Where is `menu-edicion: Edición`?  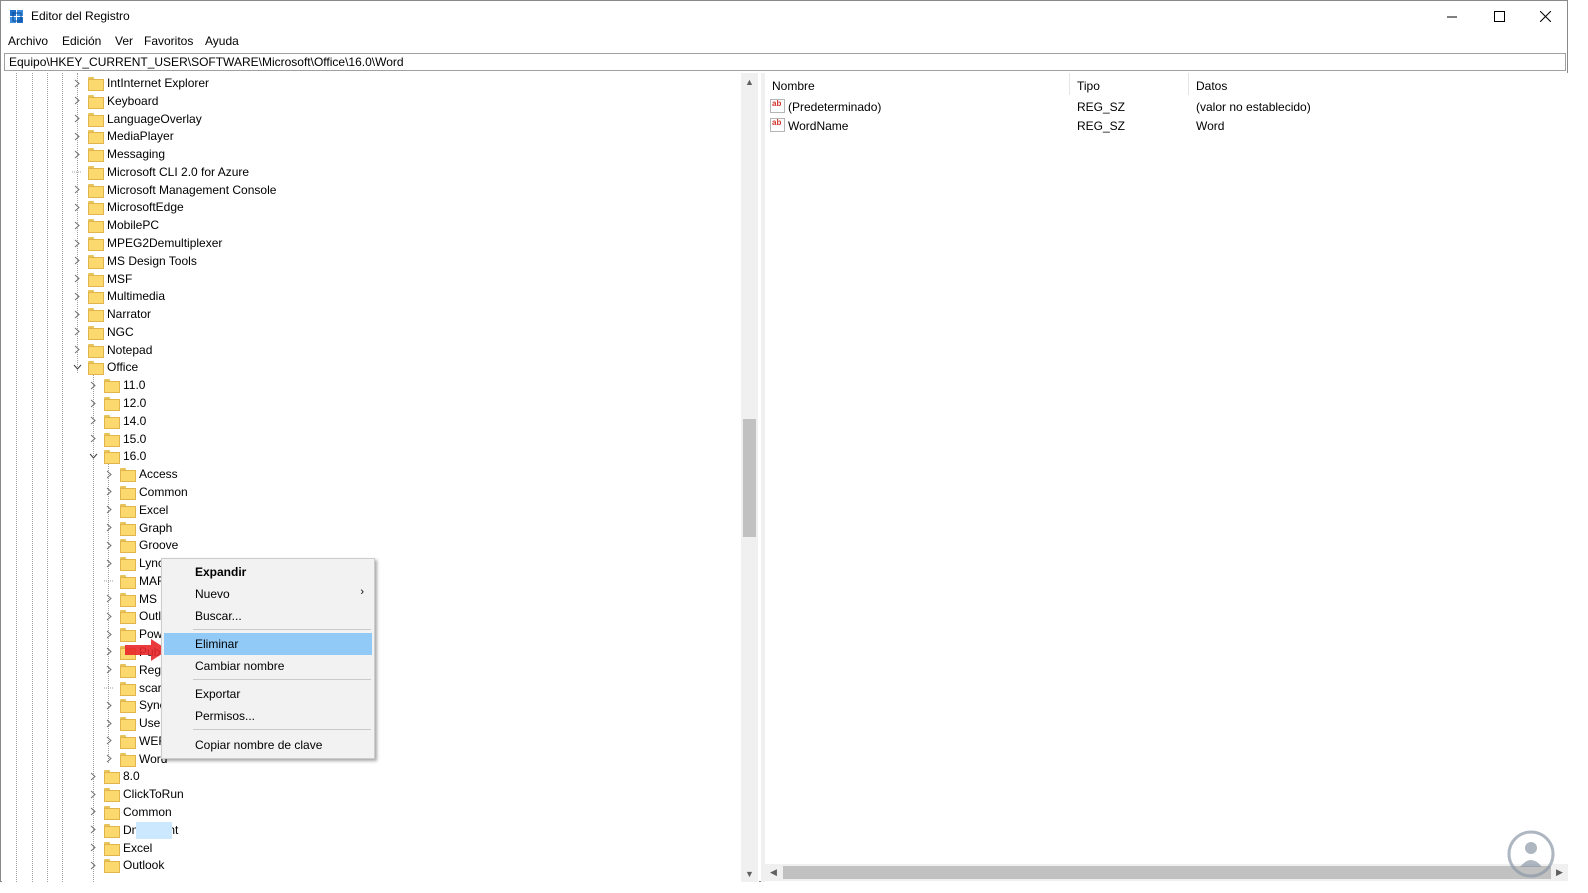
menu-edicion: Edición is located at coordinates (81, 41).